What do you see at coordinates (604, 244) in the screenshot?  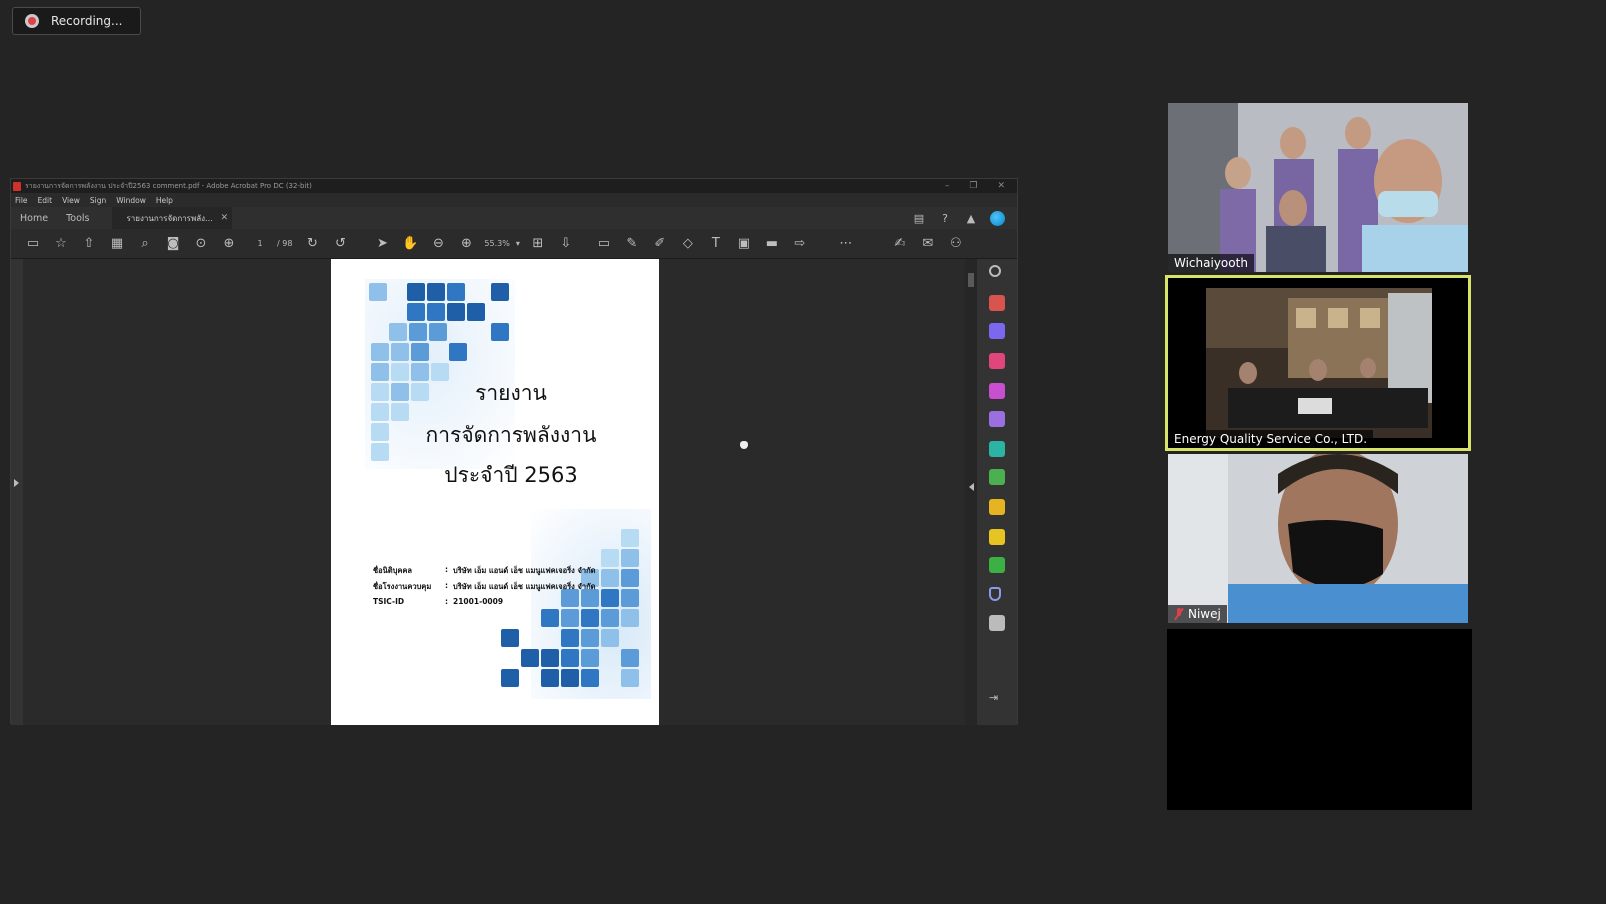 I see `comment-icon: ▭` at bounding box center [604, 244].